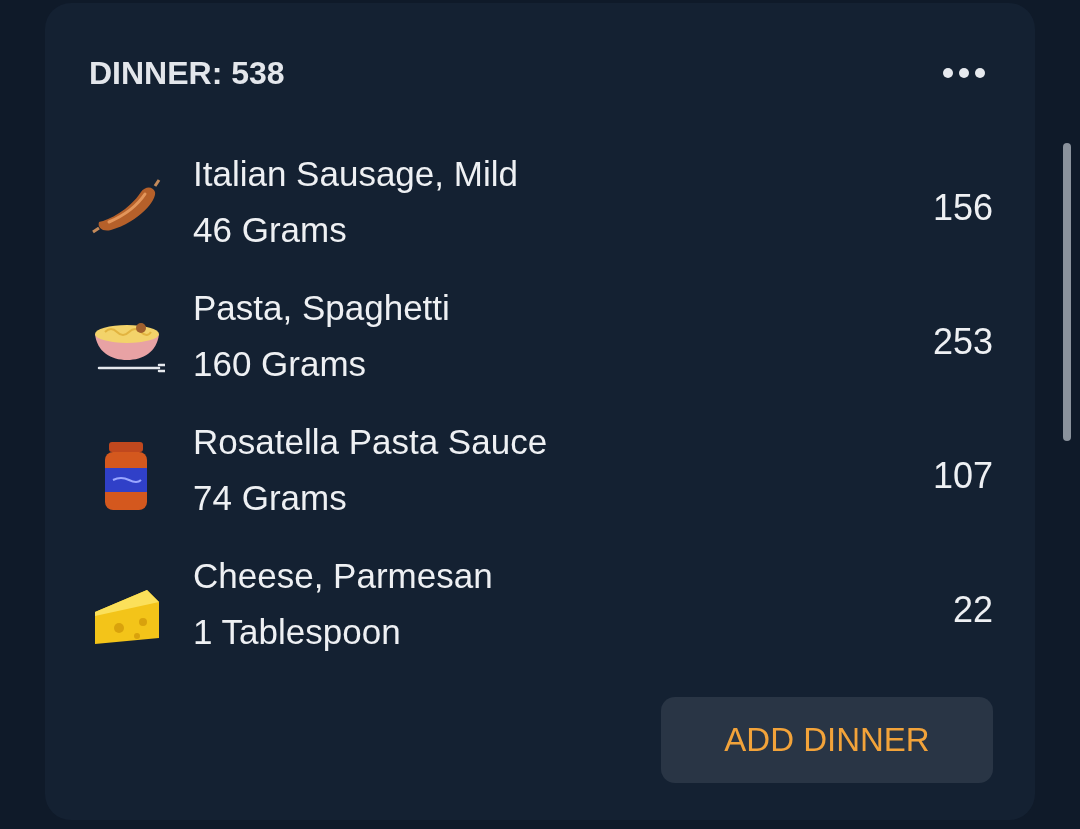 The image size is (1080, 829). Describe the element at coordinates (972, 610) in the screenshot. I see `calorie-count: 22` at that location.